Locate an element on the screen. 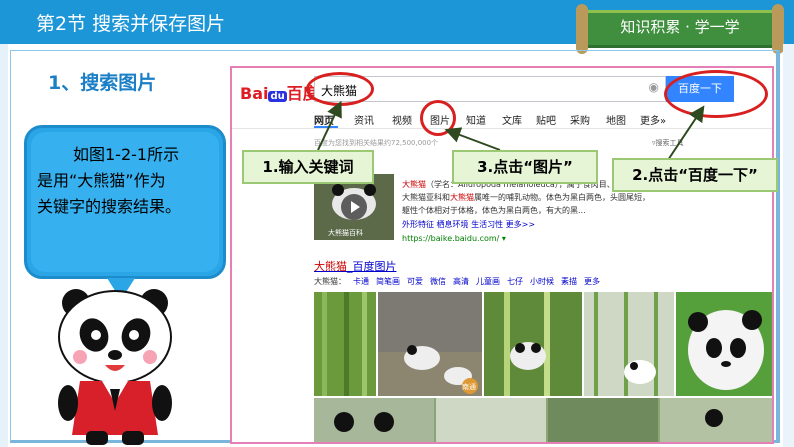 The width and height of the screenshot is (794, 447). annotation-arrows is located at coordinates (511, 130).